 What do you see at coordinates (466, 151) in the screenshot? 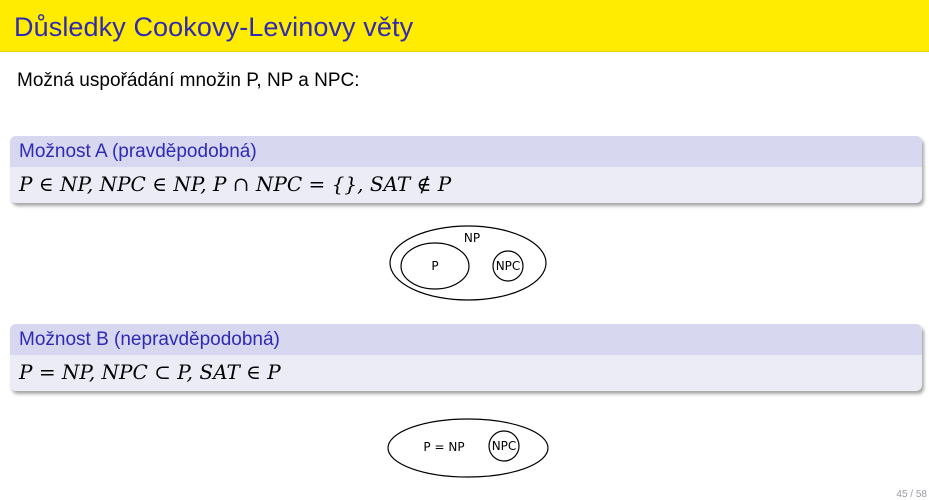
I see `option-a-title: Možnost A (pravděpodobná)` at bounding box center [466, 151].